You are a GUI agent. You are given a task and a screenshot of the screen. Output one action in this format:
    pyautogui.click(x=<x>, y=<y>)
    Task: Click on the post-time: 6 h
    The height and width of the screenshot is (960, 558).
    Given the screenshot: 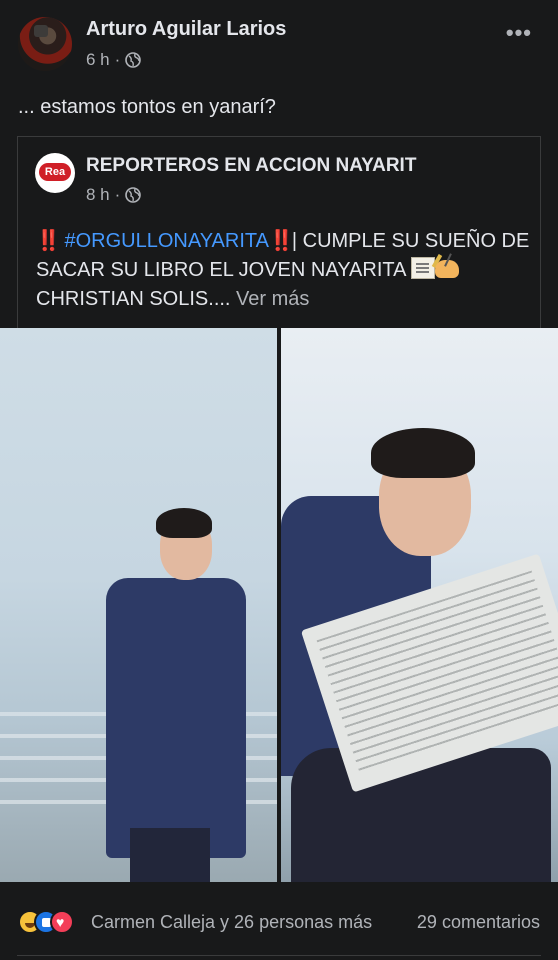 What is the action you would take?
    pyautogui.click(x=98, y=60)
    